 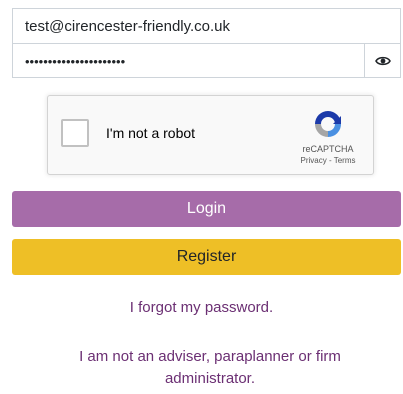 I want to click on recaptcha-links: Privacy - Terms, so click(x=328, y=160).